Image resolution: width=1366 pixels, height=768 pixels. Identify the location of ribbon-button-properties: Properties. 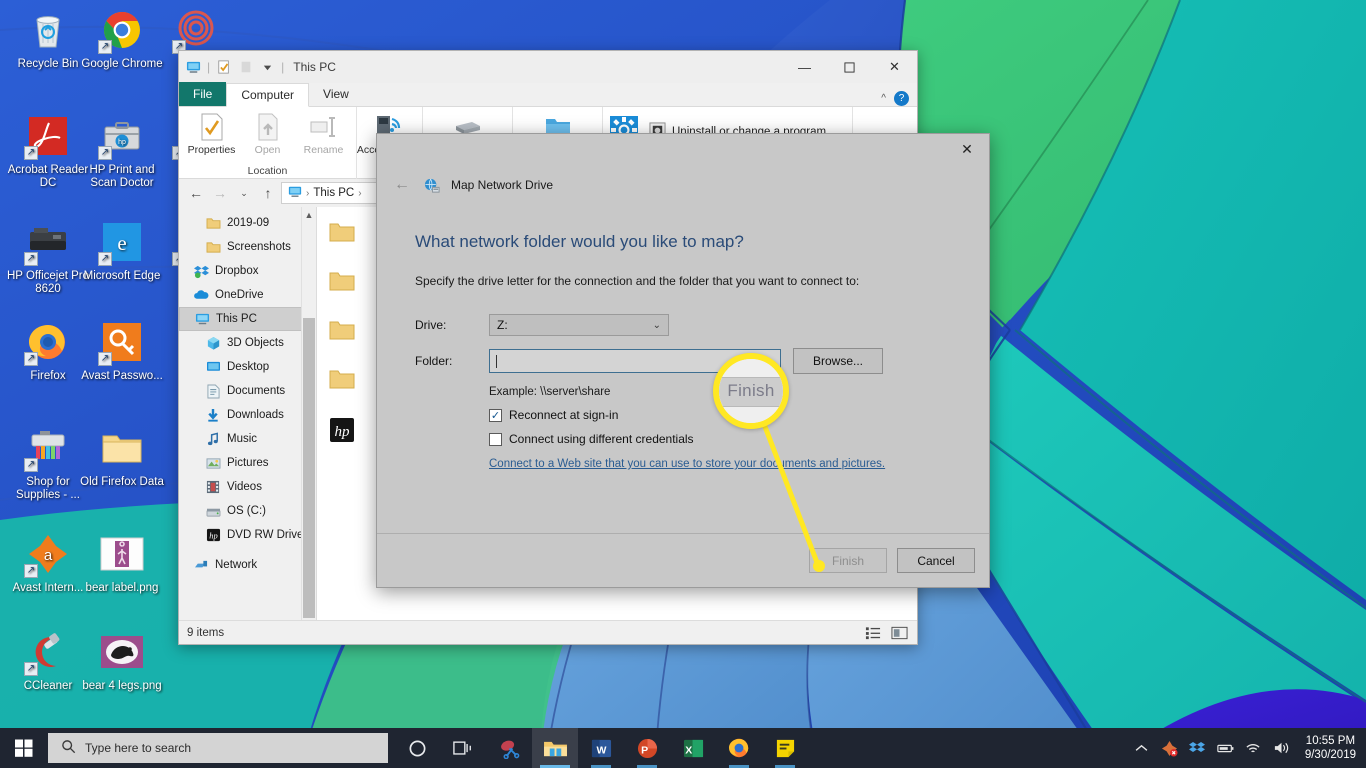
(212, 133).